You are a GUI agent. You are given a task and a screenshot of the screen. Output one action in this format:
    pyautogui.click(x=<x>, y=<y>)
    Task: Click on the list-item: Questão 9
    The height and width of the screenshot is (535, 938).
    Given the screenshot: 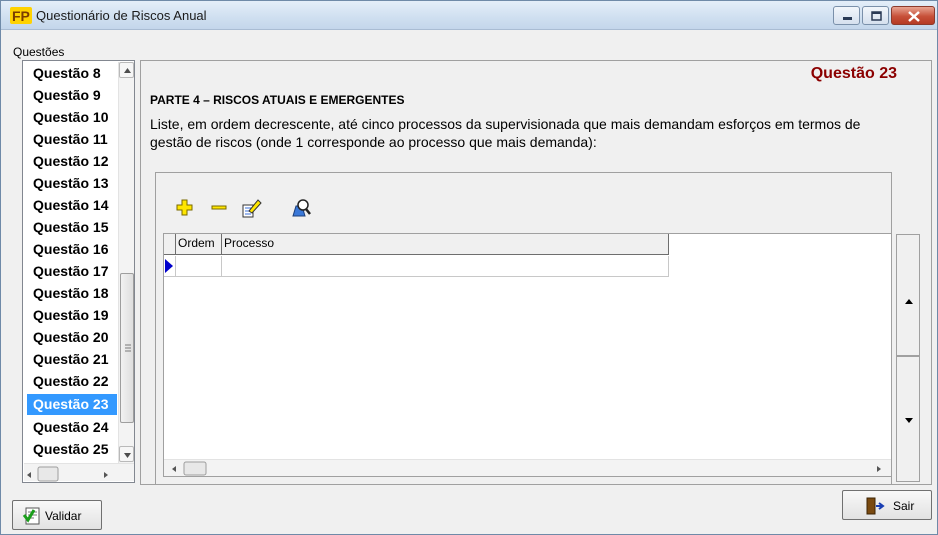 What is the action you would take?
    pyautogui.click(x=72, y=95)
    